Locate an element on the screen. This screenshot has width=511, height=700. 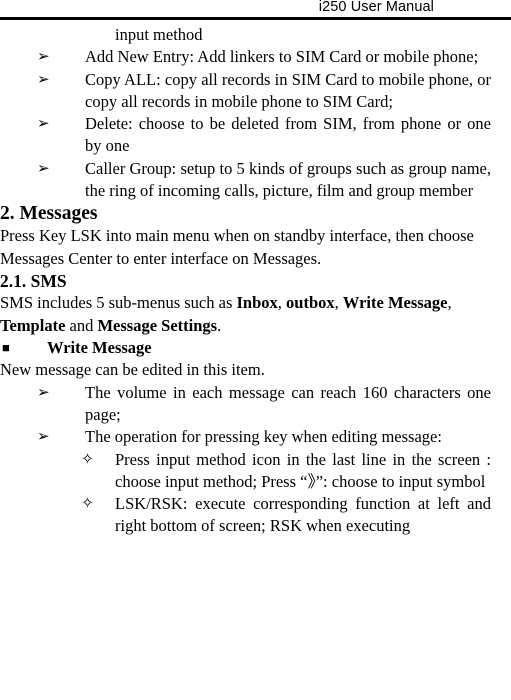
menu-name-write-message: Write Message is located at coordinates (395, 303).